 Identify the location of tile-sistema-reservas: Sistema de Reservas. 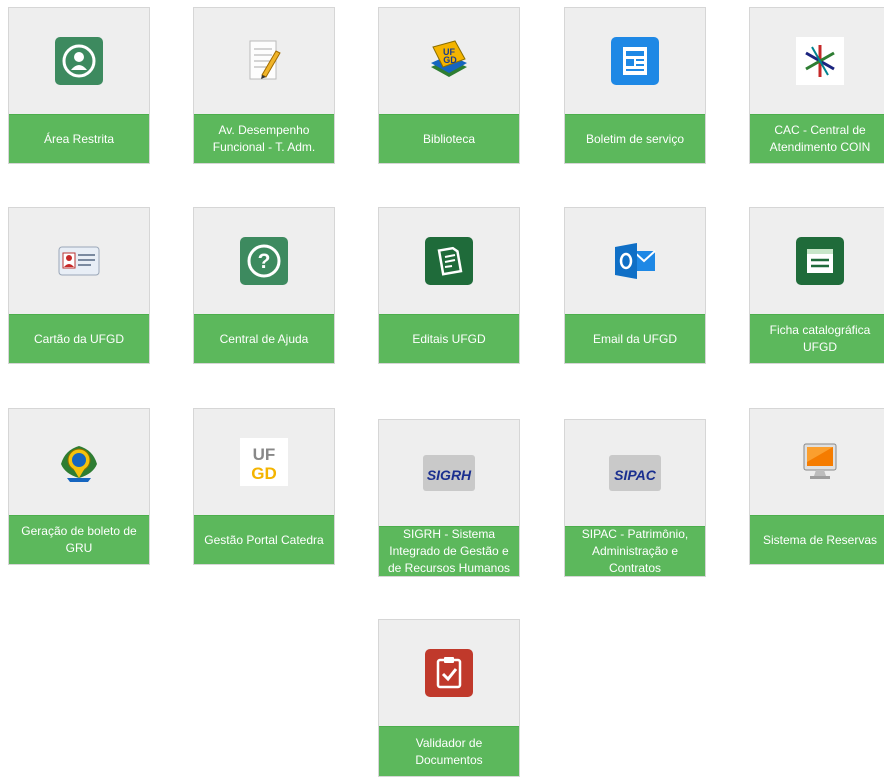
(816, 486).